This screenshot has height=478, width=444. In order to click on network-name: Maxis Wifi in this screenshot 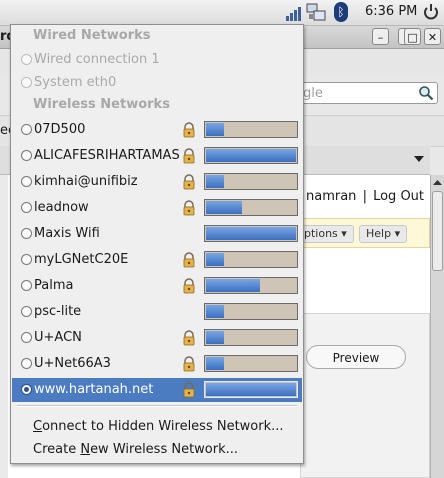, I will do `click(67, 233)`.